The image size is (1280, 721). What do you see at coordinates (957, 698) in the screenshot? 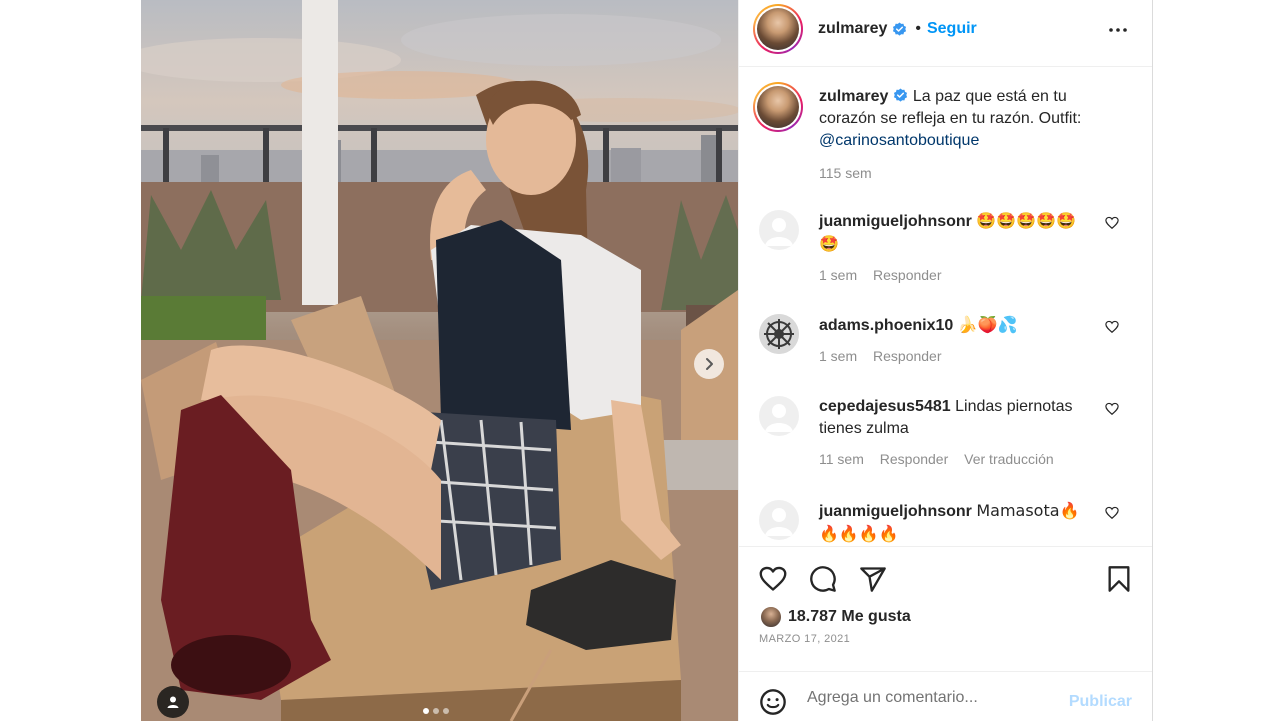
I see `comment-input` at bounding box center [957, 698].